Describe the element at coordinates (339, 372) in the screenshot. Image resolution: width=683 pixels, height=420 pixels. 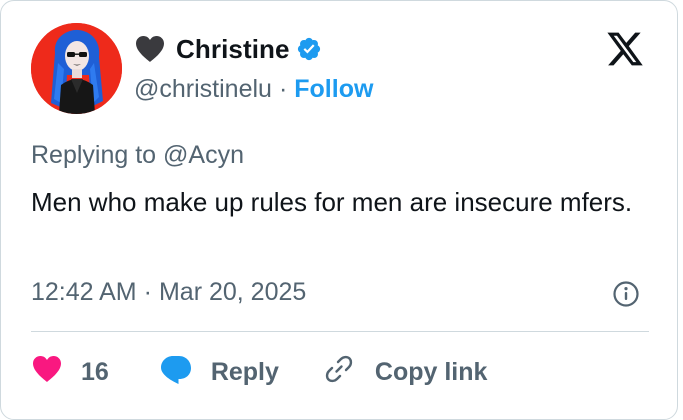
I see `link-icon` at that location.